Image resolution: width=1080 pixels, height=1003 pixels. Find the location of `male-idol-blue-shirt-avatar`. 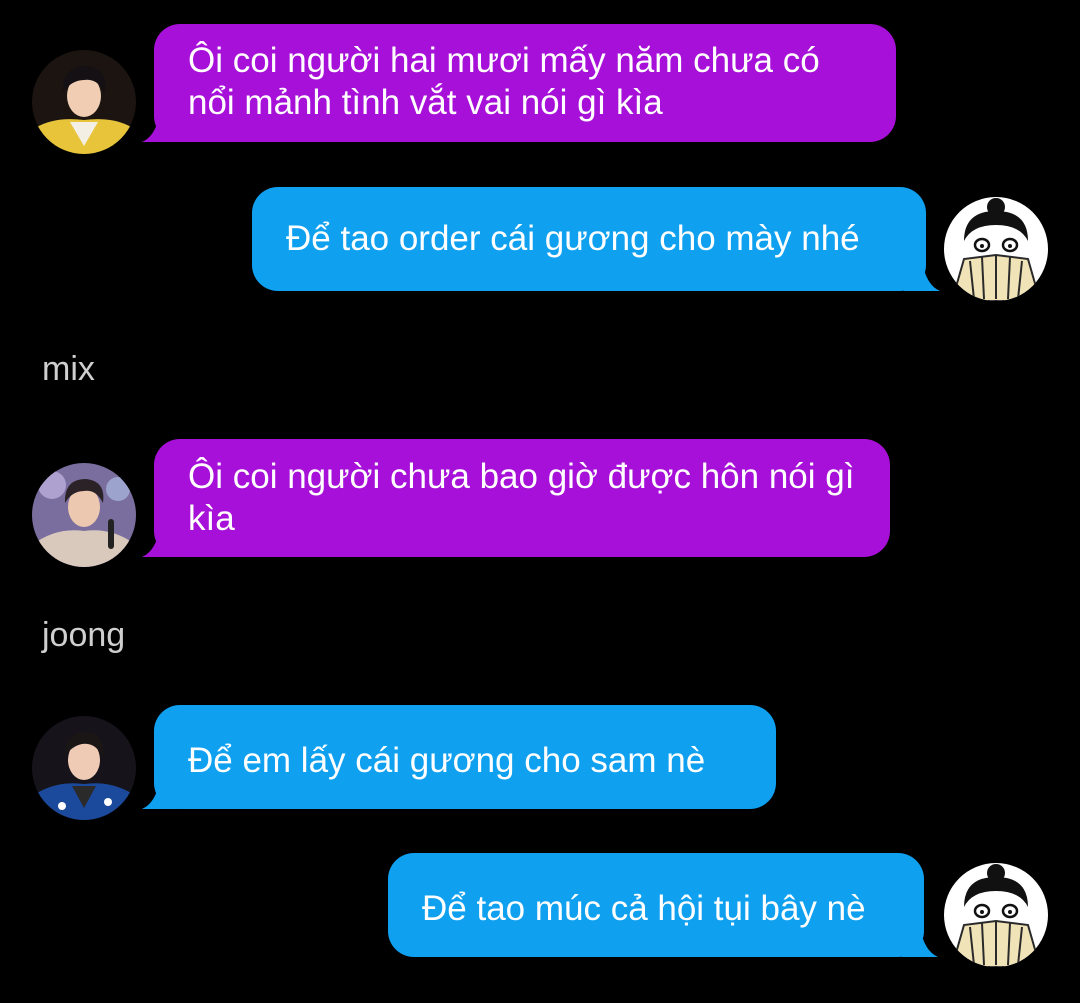

male-idol-blue-shirt-avatar is located at coordinates (84, 768).